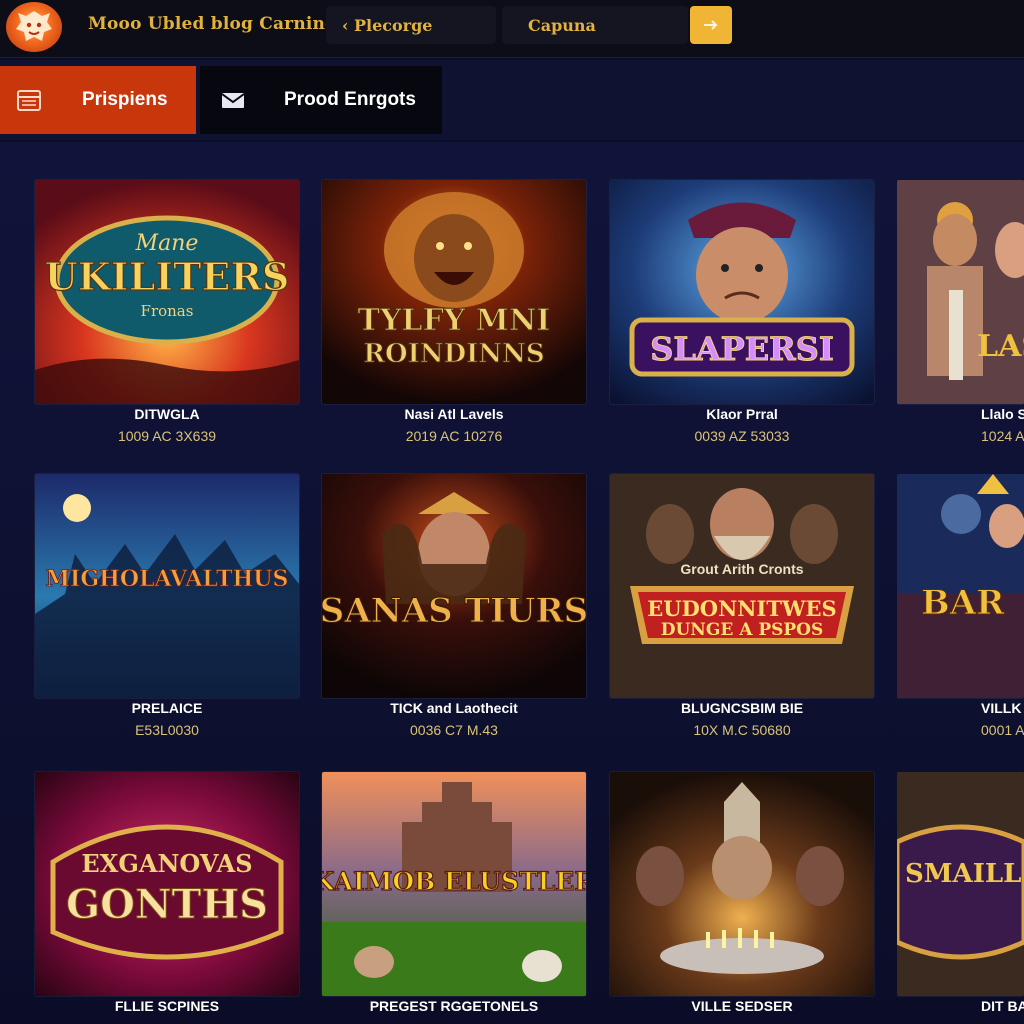 Image resolution: width=1024 pixels, height=1024 pixels. What do you see at coordinates (167, 243) in the screenshot?
I see `art-top-text: Mane` at bounding box center [167, 243].